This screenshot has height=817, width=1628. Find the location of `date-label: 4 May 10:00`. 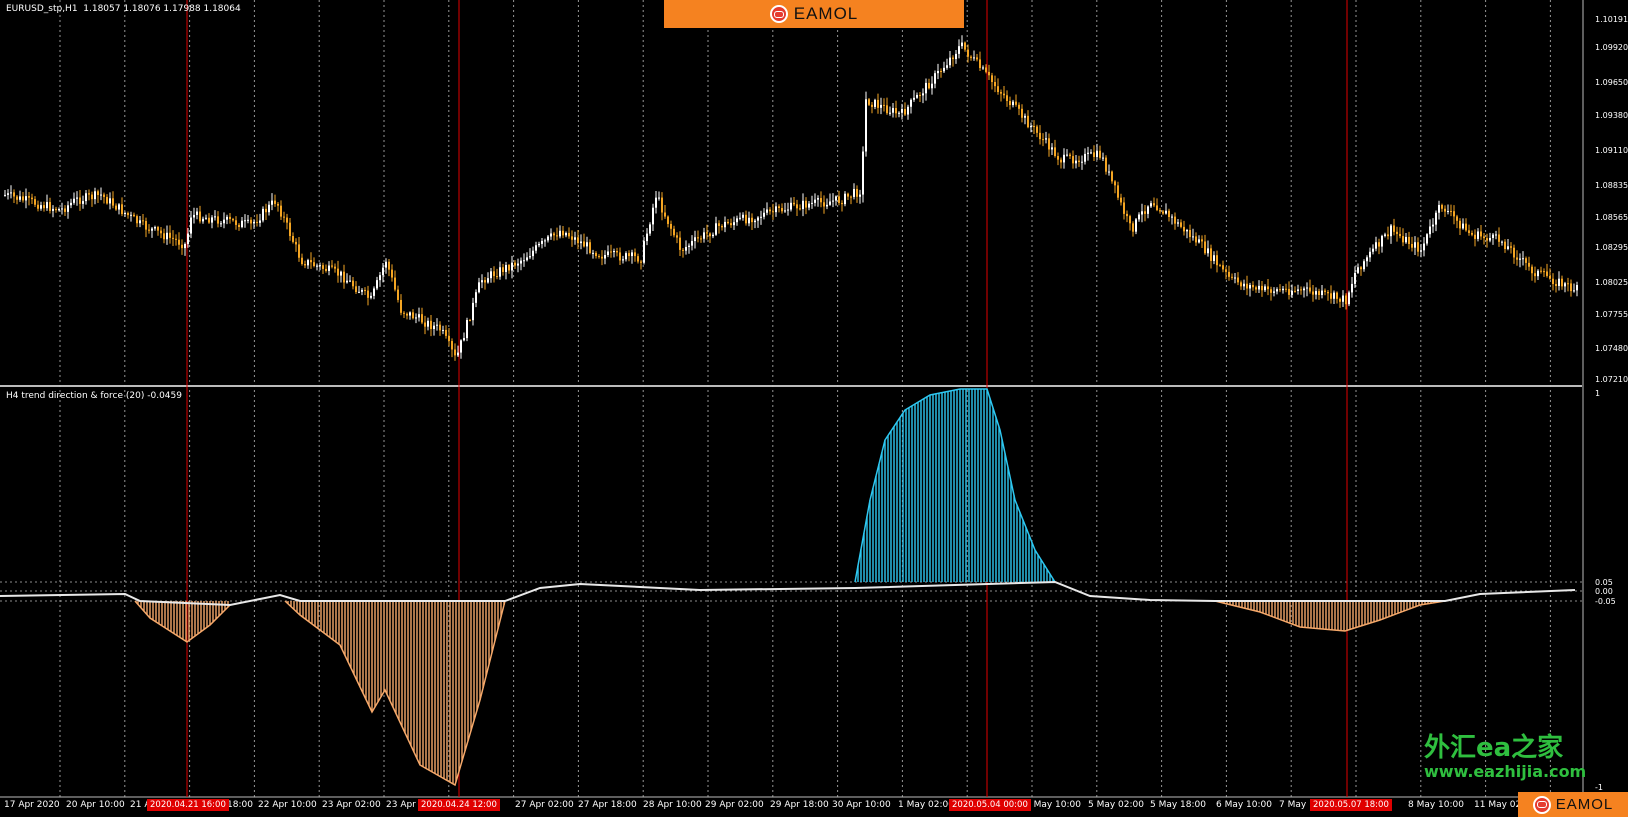

date-label: 4 May 10:00 is located at coordinates (1053, 805).